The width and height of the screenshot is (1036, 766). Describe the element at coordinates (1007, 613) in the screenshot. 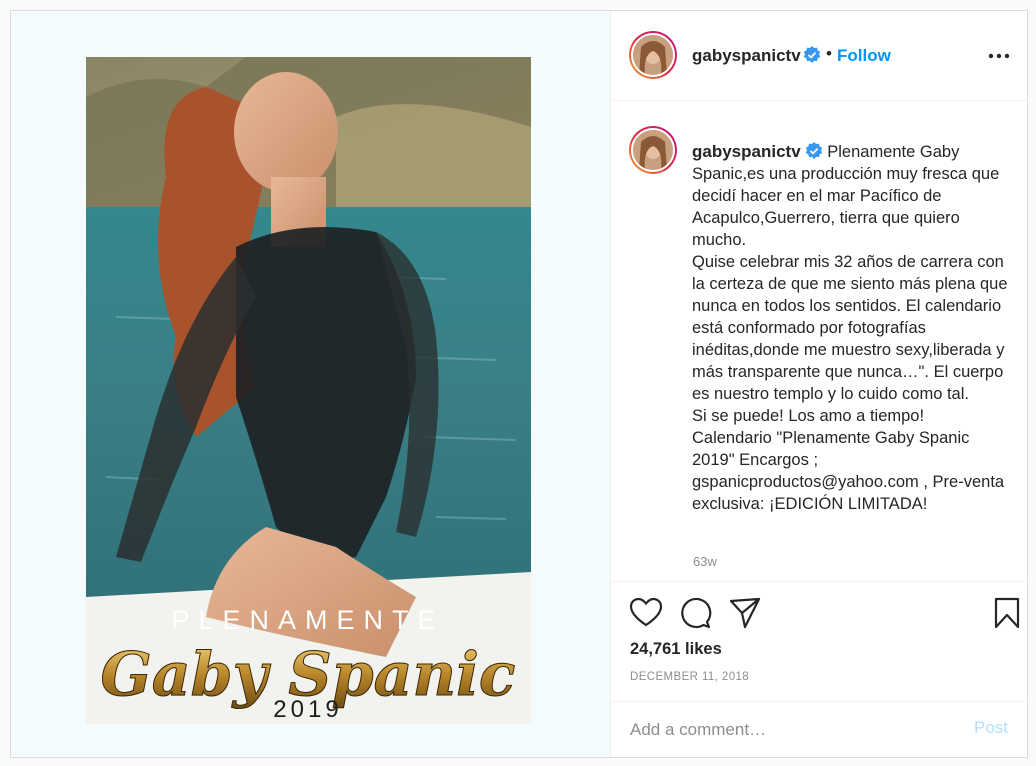

I see `bookmark-icon` at that location.